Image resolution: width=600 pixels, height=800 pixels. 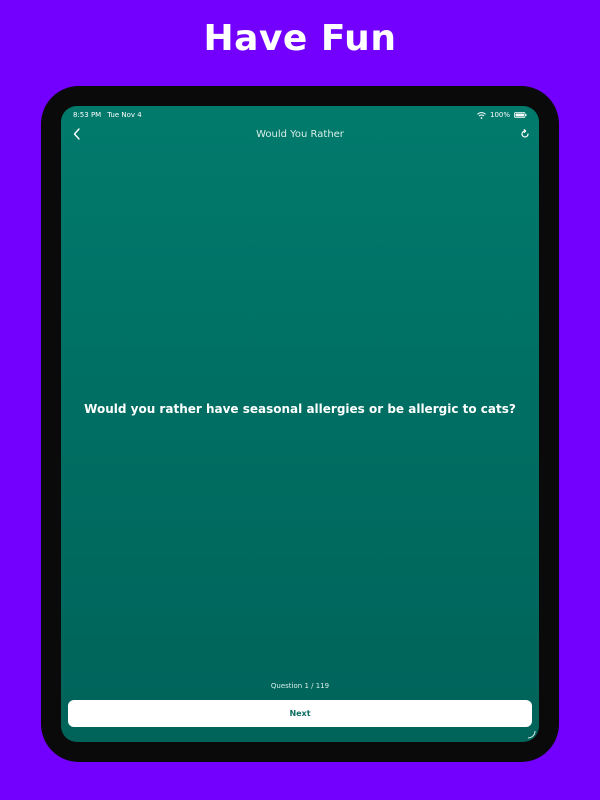 I want to click on status-right: 100%, so click(x=502, y=115).